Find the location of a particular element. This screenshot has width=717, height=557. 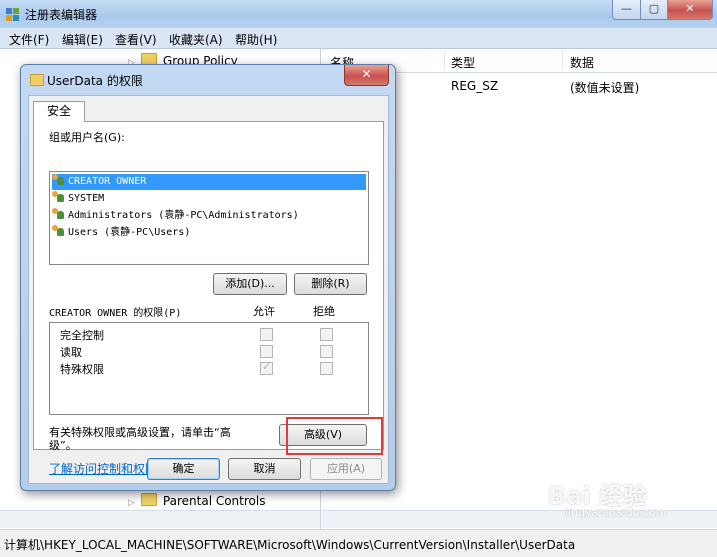

tab-security: 安全 is located at coordinates (59, 111).